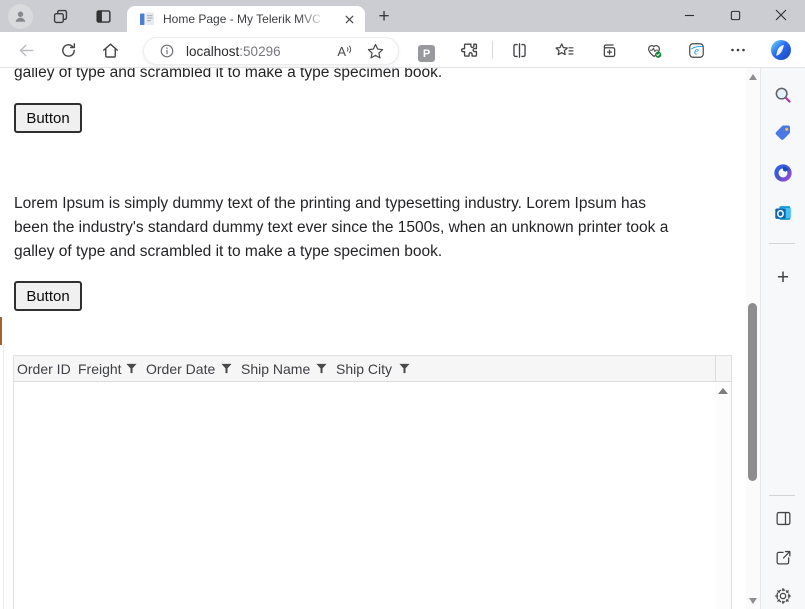  What do you see at coordinates (654, 50) in the screenshot?
I see `browser-essentials-icon` at bounding box center [654, 50].